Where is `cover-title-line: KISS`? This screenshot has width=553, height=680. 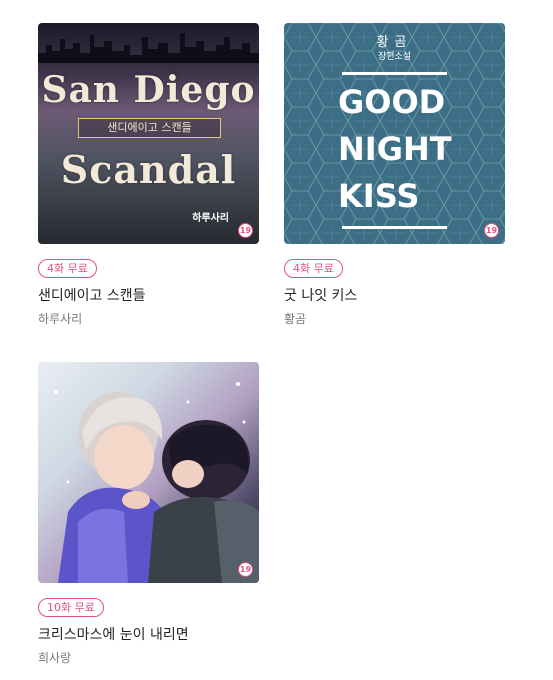 cover-title-line: KISS is located at coordinates (379, 196).